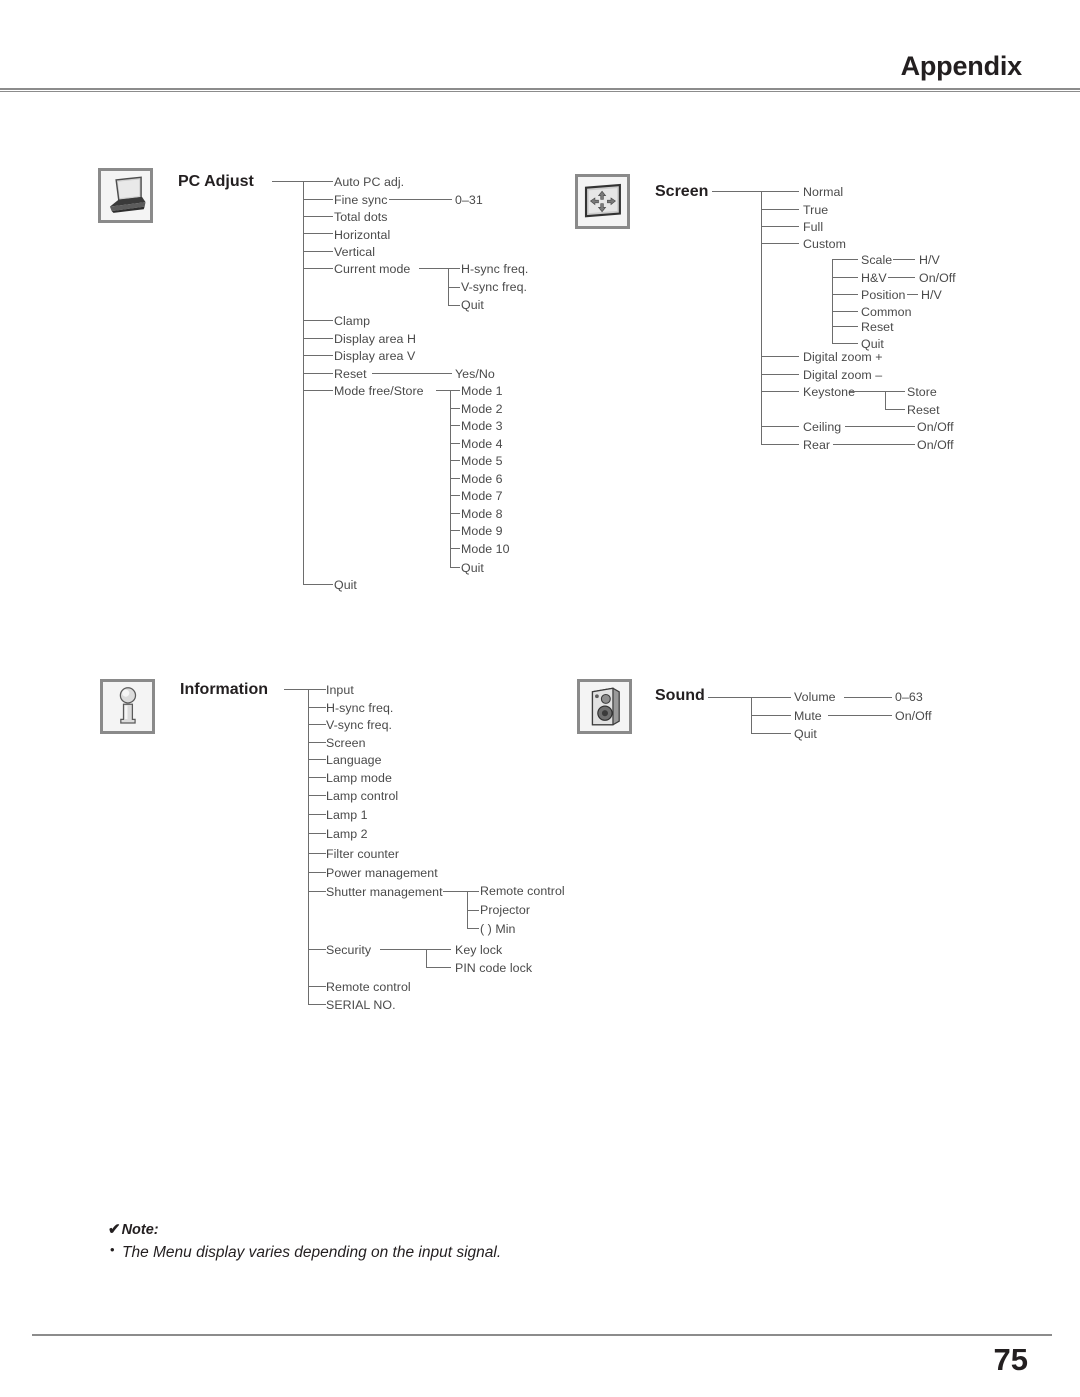  What do you see at coordinates (375, 339) in the screenshot?
I see `menu-item: Display area H` at bounding box center [375, 339].